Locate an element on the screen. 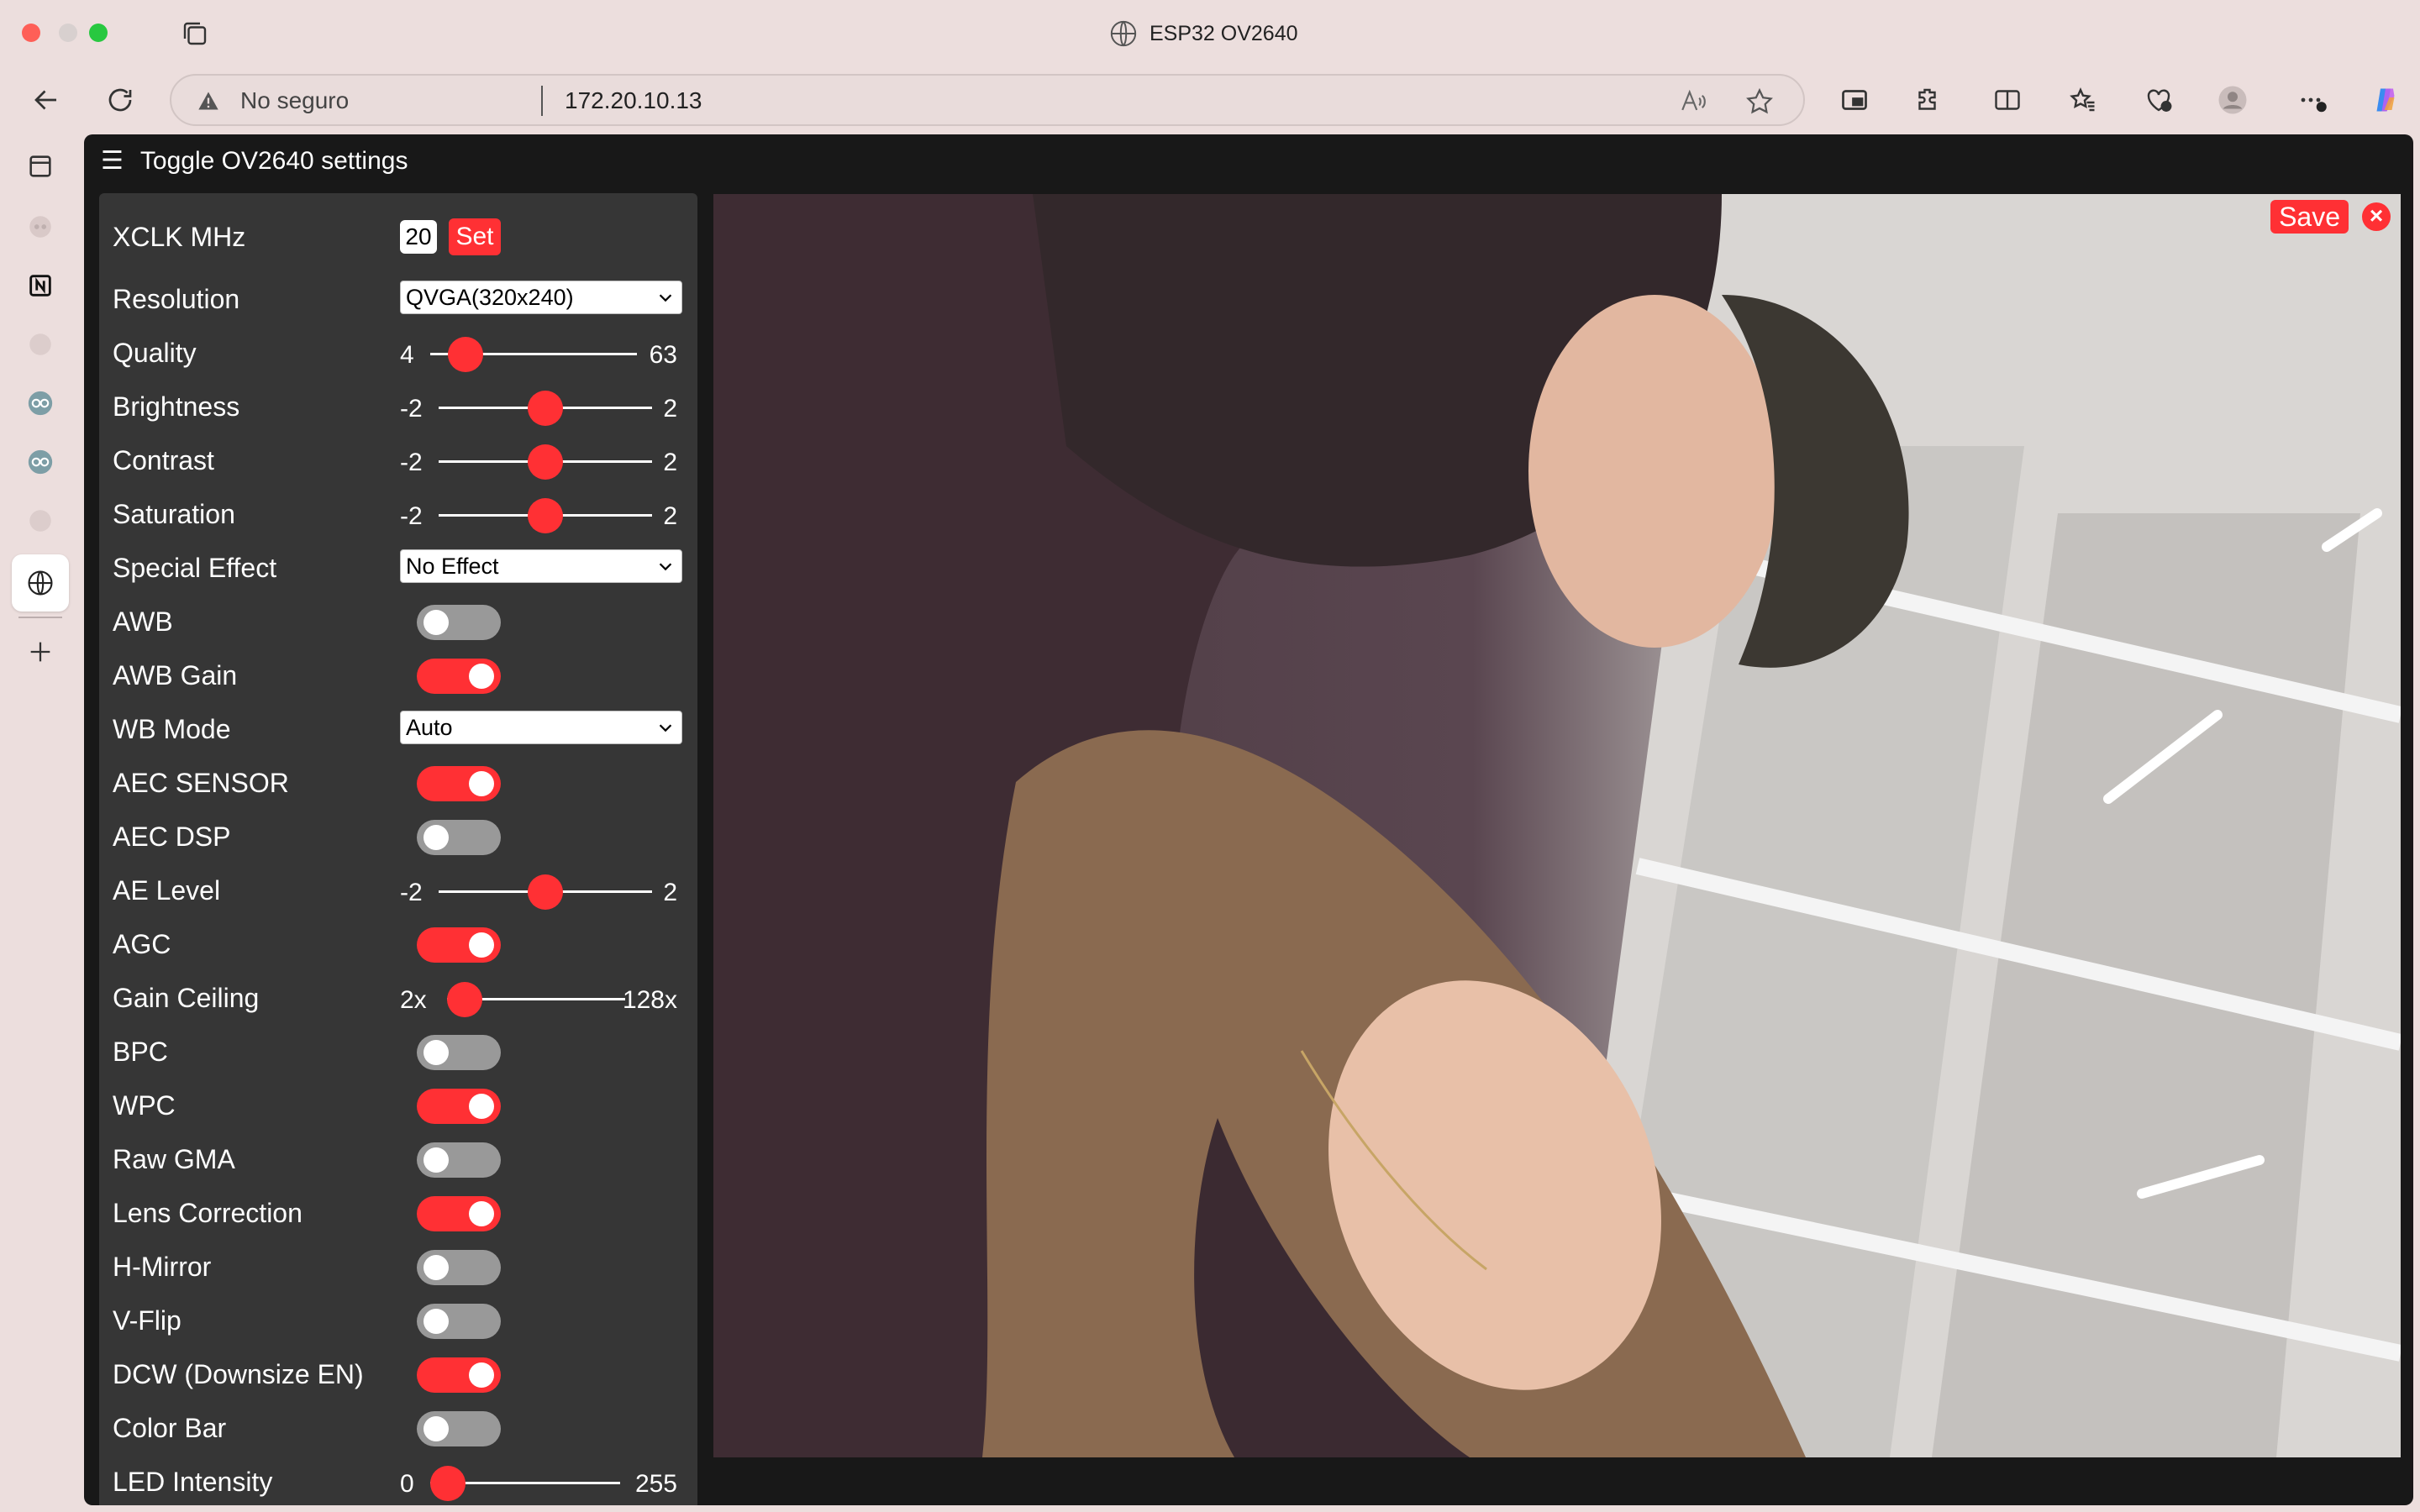 The height and width of the screenshot is (1512, 2420). saturation-slider: -2 2 is located at coordinates (542, 514).